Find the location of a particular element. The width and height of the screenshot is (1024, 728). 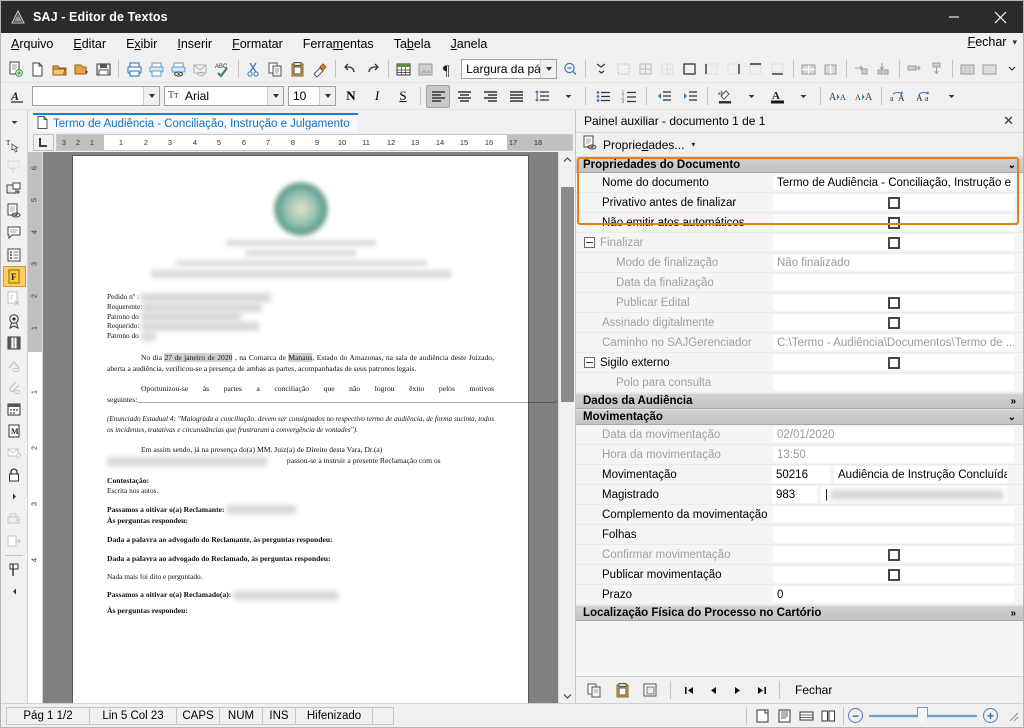

group-header-movimentacao: Movimentação ⌄ is located at coordinates (799, 417).